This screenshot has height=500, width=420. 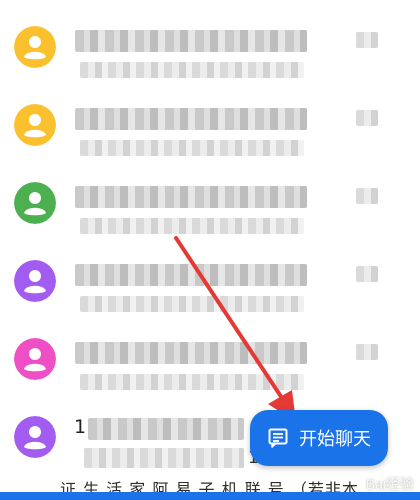 What do you see at coordinates (335, 439) in the screenshot?
I see `start-chat-label: 开始聊天` at bounding box center [335, 439].